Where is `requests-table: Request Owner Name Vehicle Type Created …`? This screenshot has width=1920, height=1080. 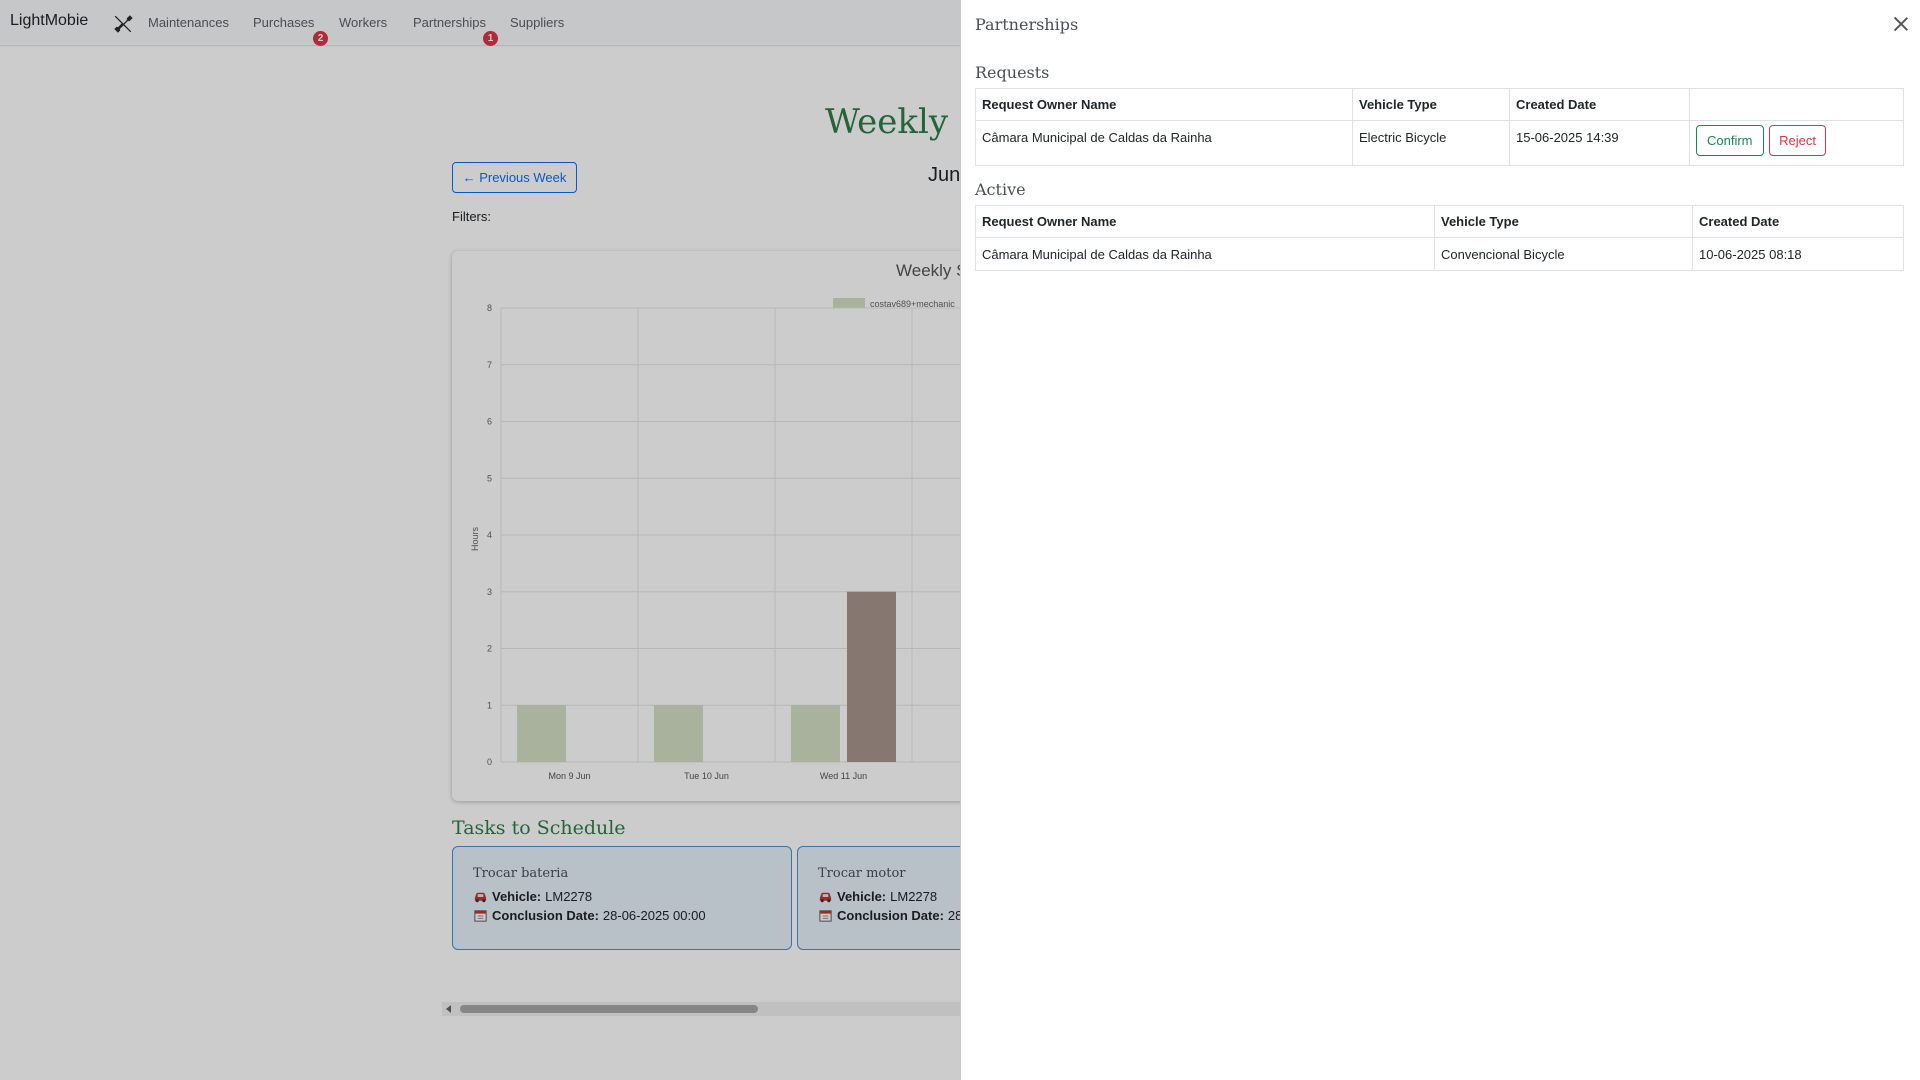
requests-table: Request Owner Name Vehicle Type Created … is located at coordinates (1439, 127).